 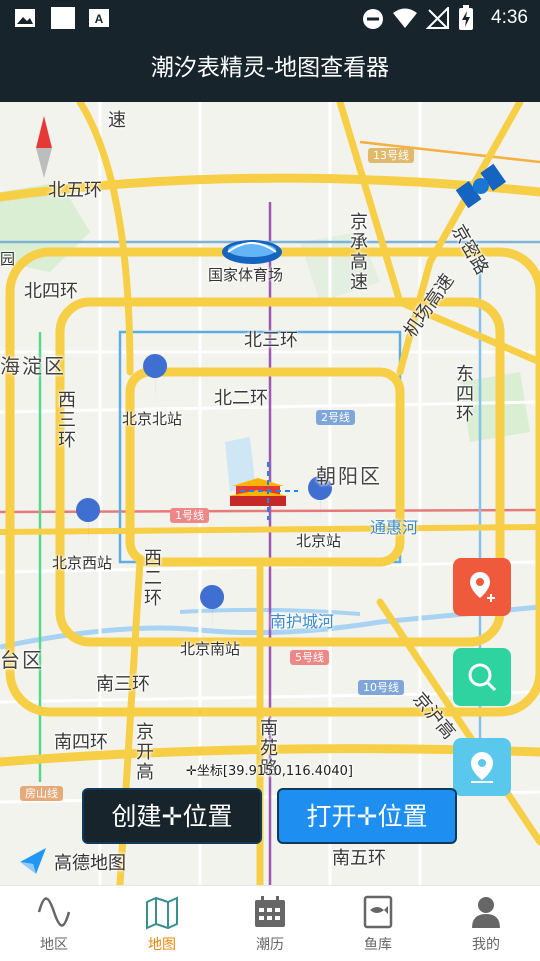 I want to click on map-icon, so click(x=162, y=913).